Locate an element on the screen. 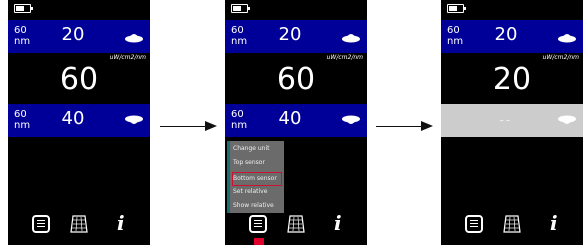 This screenshot has height=245, width=587. flow-arrow-1-head is located at coordinates (211, 126).